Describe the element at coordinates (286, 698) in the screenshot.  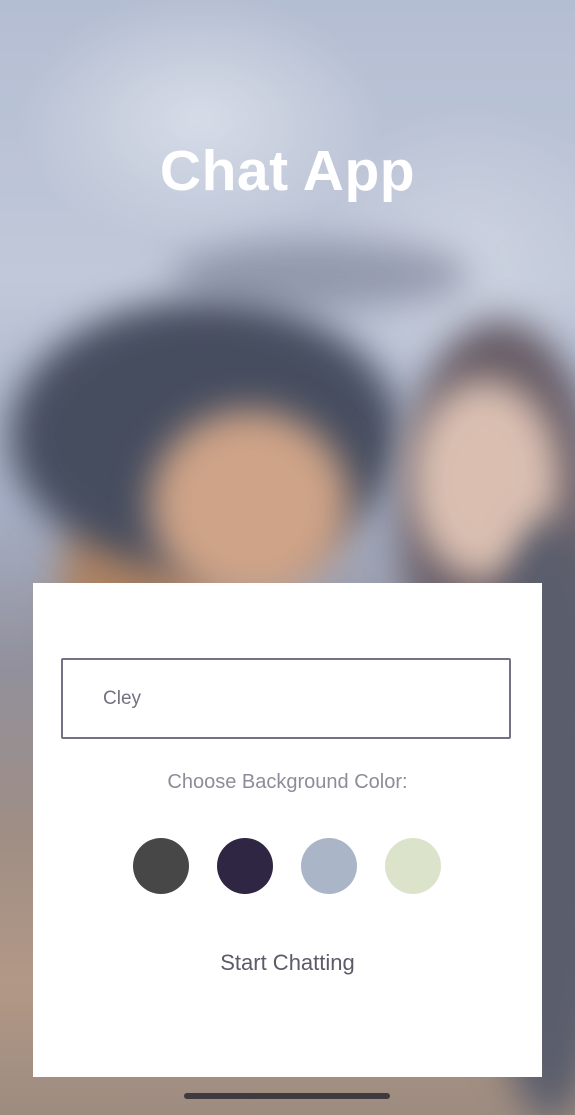
I see `name-input` at that location.